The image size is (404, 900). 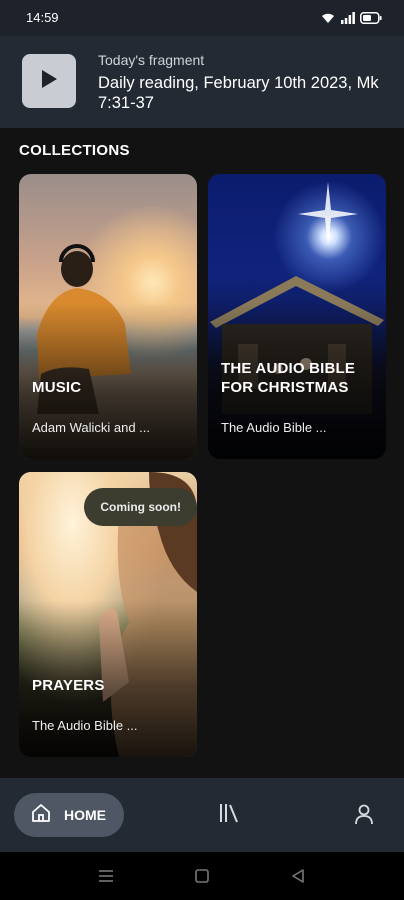 What do you see at coordinates (106, 876) in the screenshot?
I see `menu-icon` at bounding box center [106, 876].